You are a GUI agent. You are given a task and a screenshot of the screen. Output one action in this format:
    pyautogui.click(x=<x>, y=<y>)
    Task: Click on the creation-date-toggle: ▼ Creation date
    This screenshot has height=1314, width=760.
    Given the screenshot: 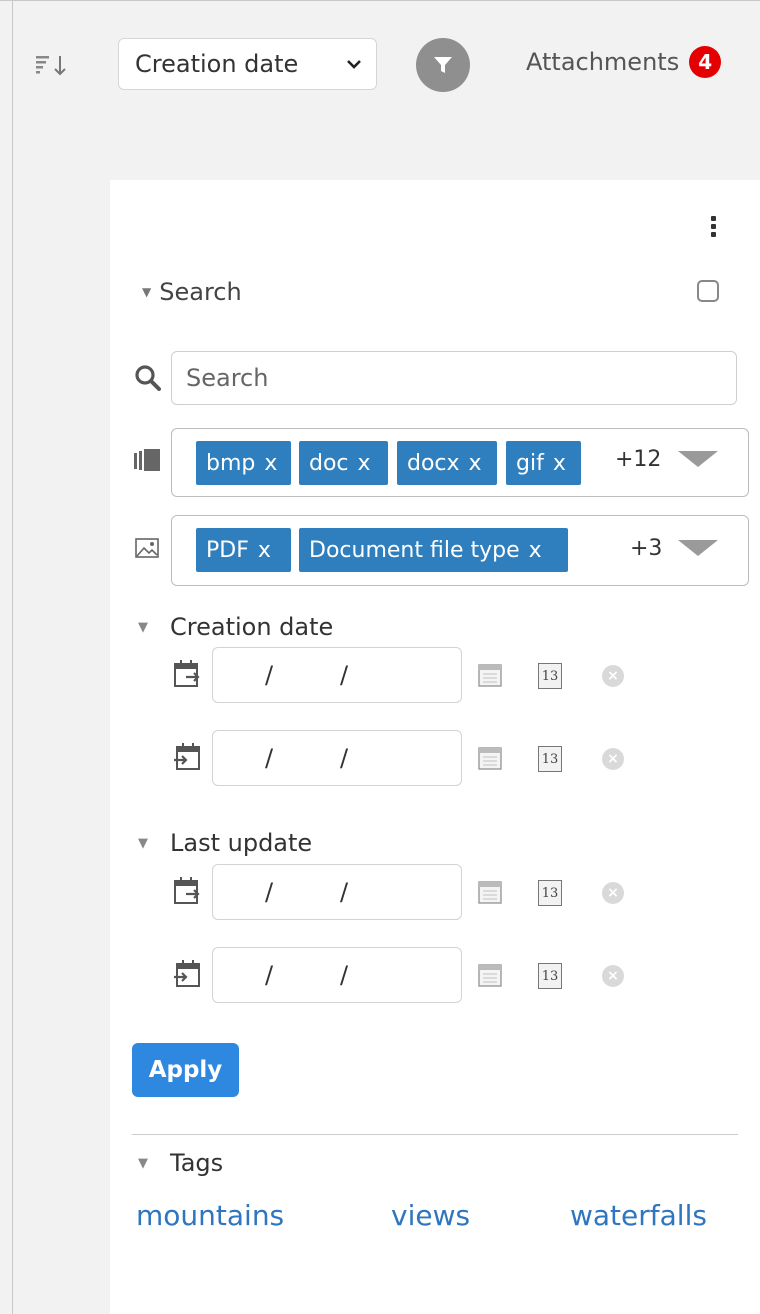 What is the action you would take?
    pyautogui.click(x=235, y=627)
    